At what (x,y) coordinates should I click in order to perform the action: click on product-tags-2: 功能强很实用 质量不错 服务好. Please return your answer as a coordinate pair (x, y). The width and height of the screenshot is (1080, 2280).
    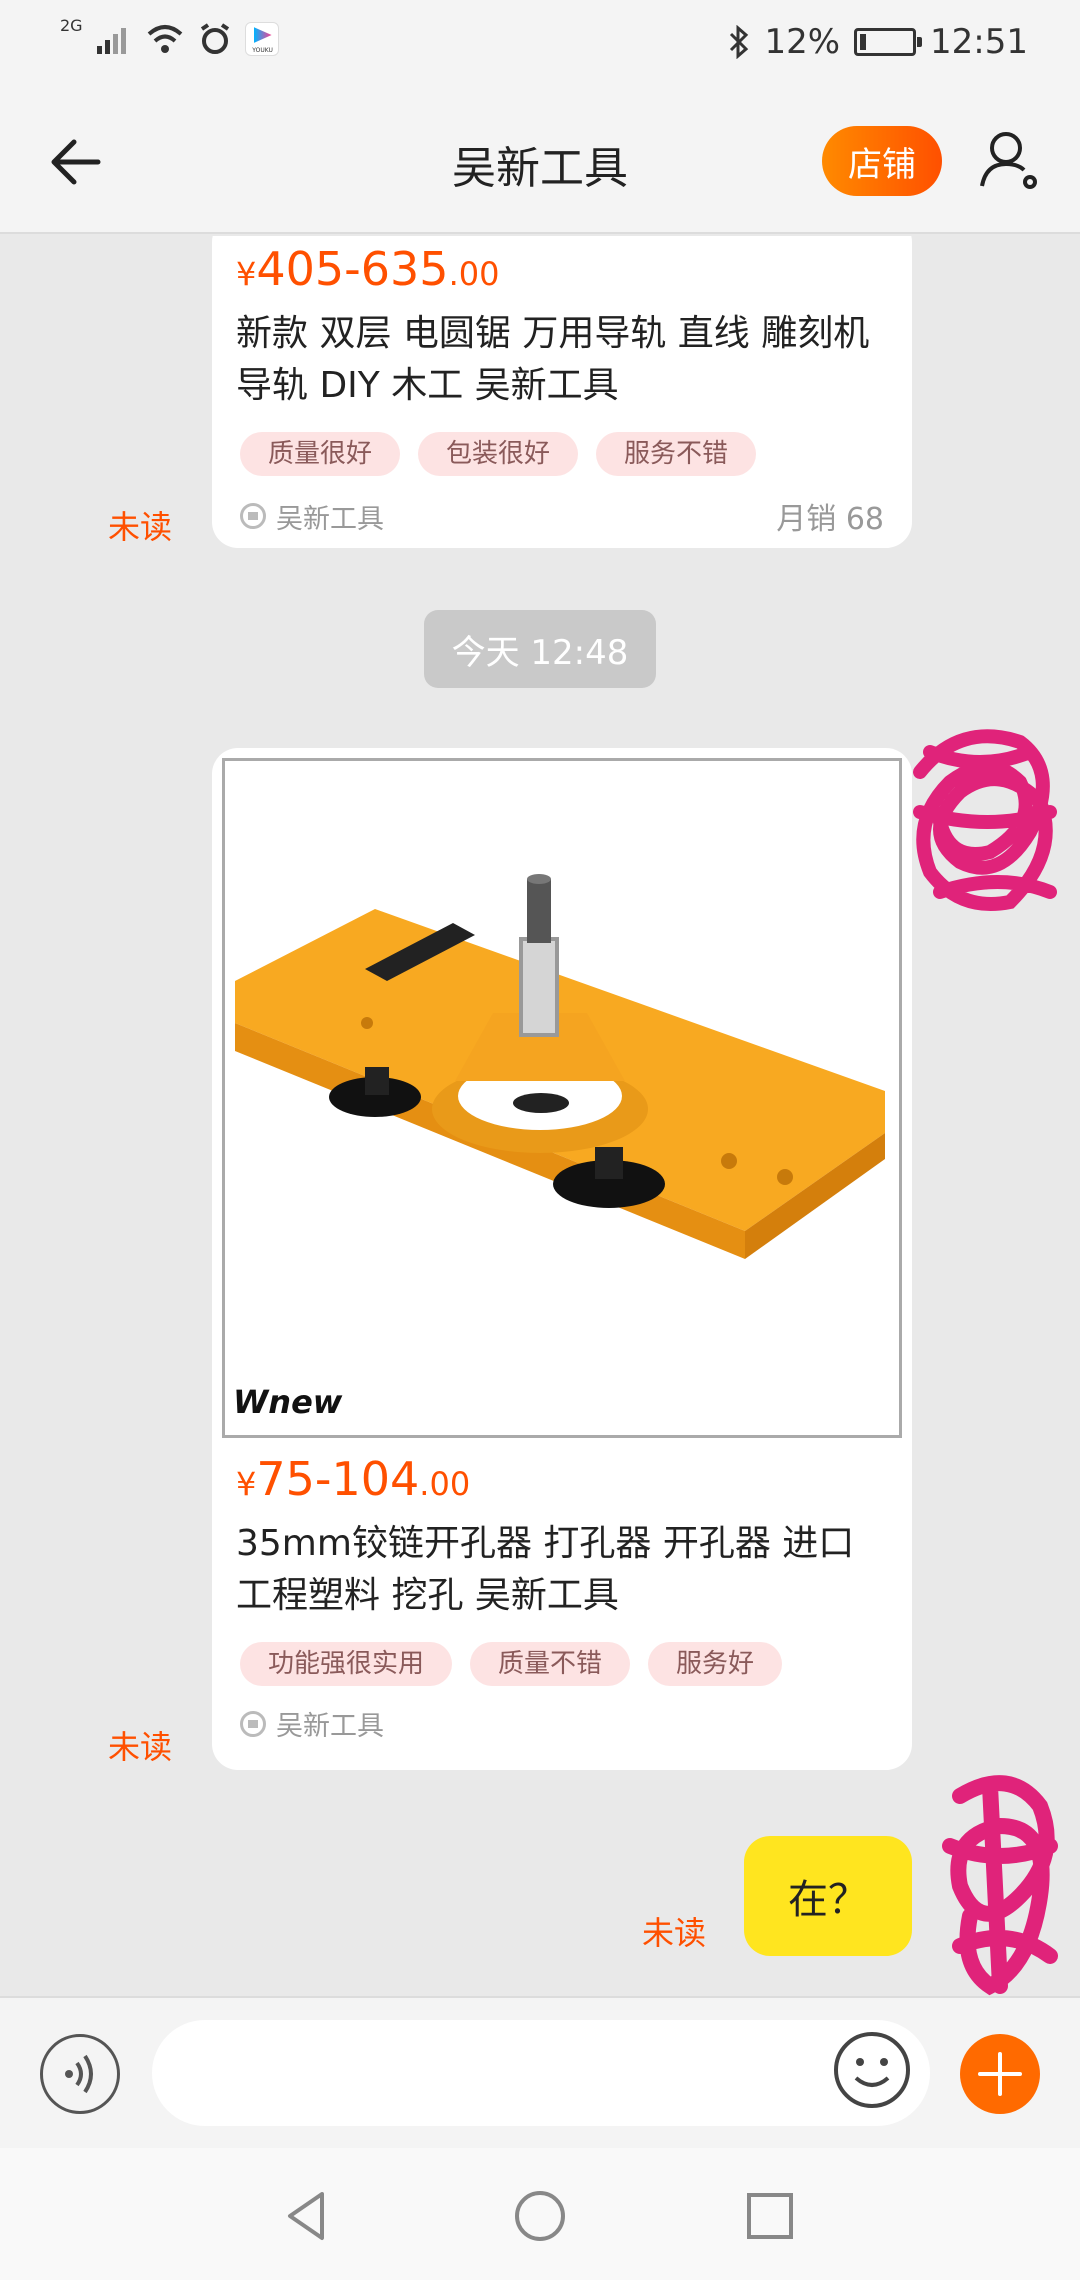
    Looking at the image, I should click on (511, 1664).